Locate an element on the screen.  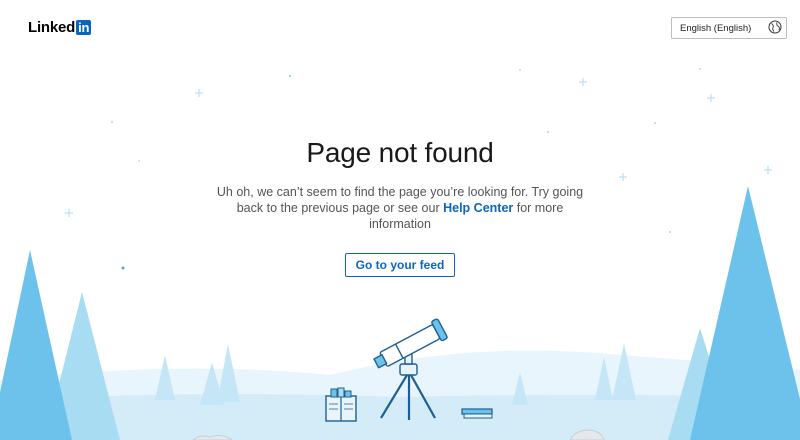
telescope-icon is located at coordinates (410, 369).